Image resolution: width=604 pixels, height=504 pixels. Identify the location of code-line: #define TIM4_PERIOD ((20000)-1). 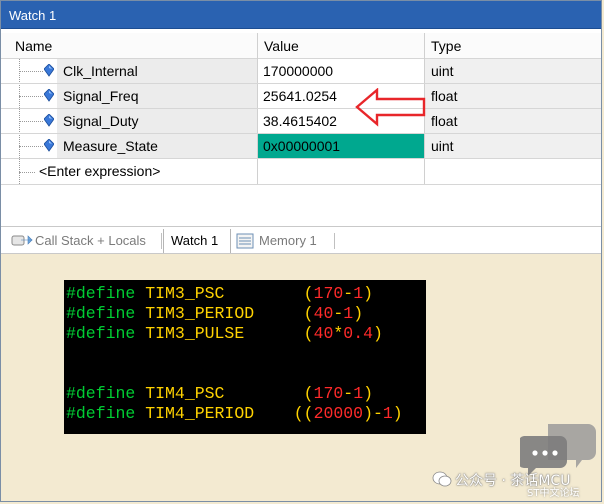
(234, 414).